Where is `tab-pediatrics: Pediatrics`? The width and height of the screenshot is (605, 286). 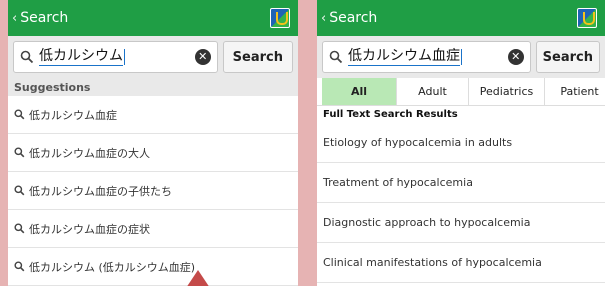
tab-pediatrics: Pediatrics is located at coordinates (507, 91).